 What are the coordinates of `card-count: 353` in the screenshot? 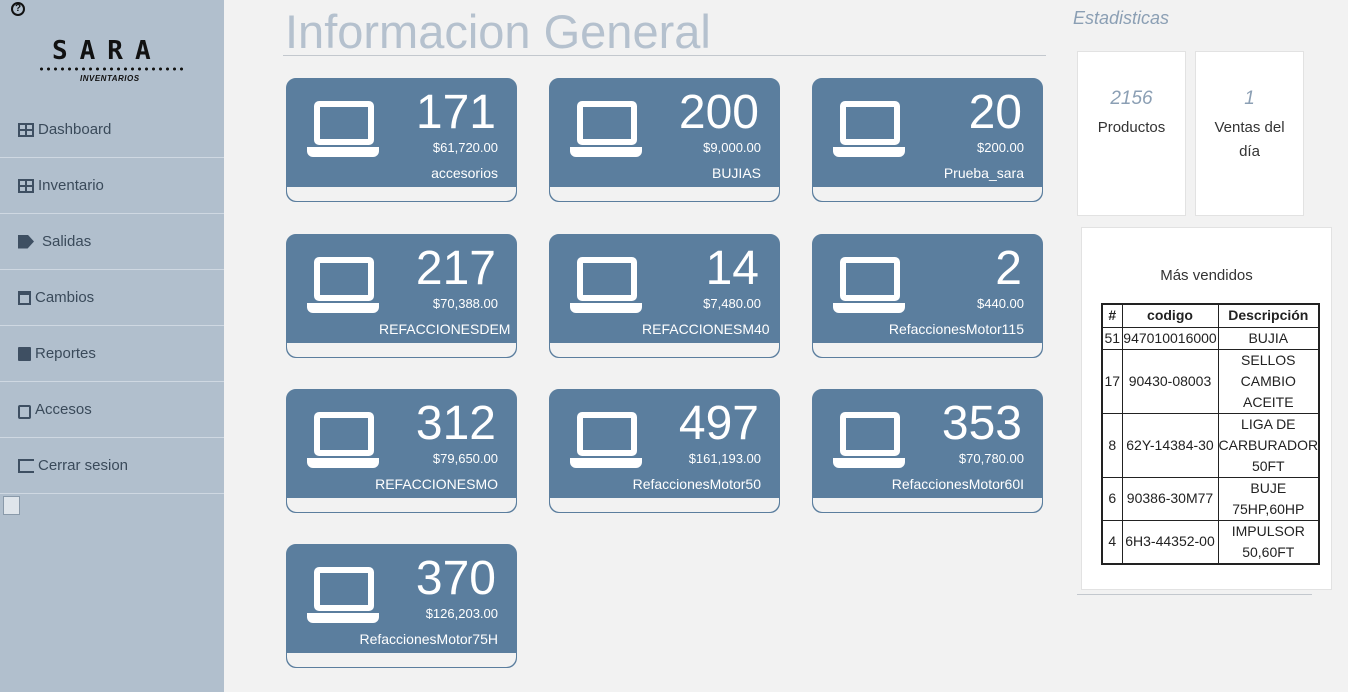 It's located at (981, 423).